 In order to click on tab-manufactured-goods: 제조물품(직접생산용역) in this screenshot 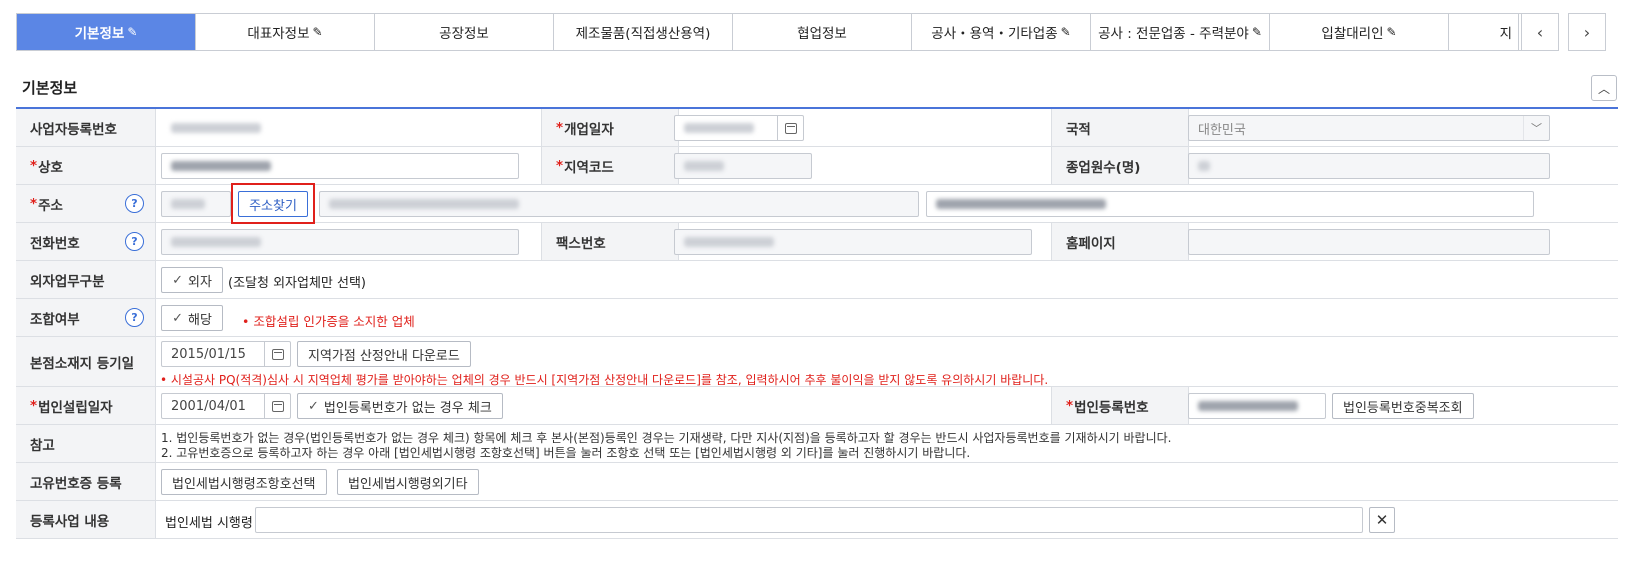, I will do `click(643, 32)`.